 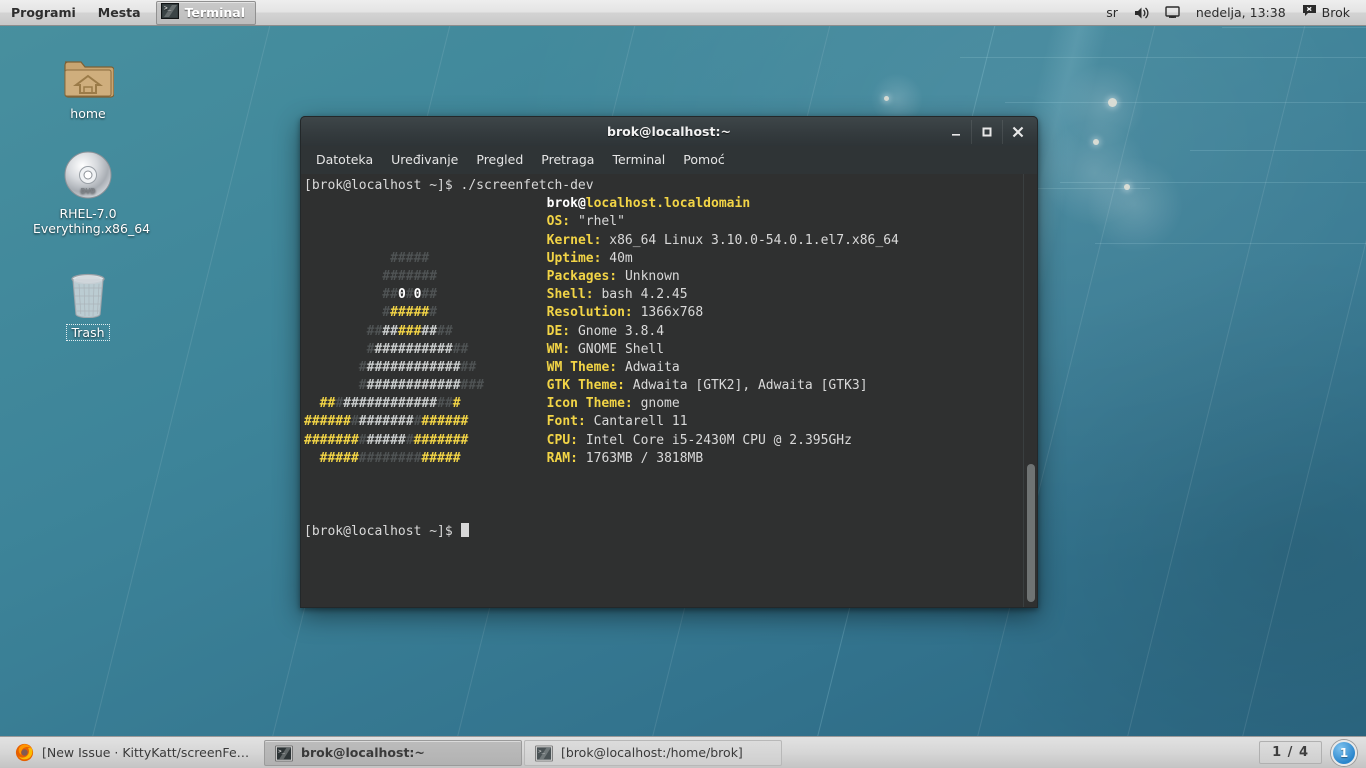 I want to click on user-menu: Brok, so click(x=1326, y=13).